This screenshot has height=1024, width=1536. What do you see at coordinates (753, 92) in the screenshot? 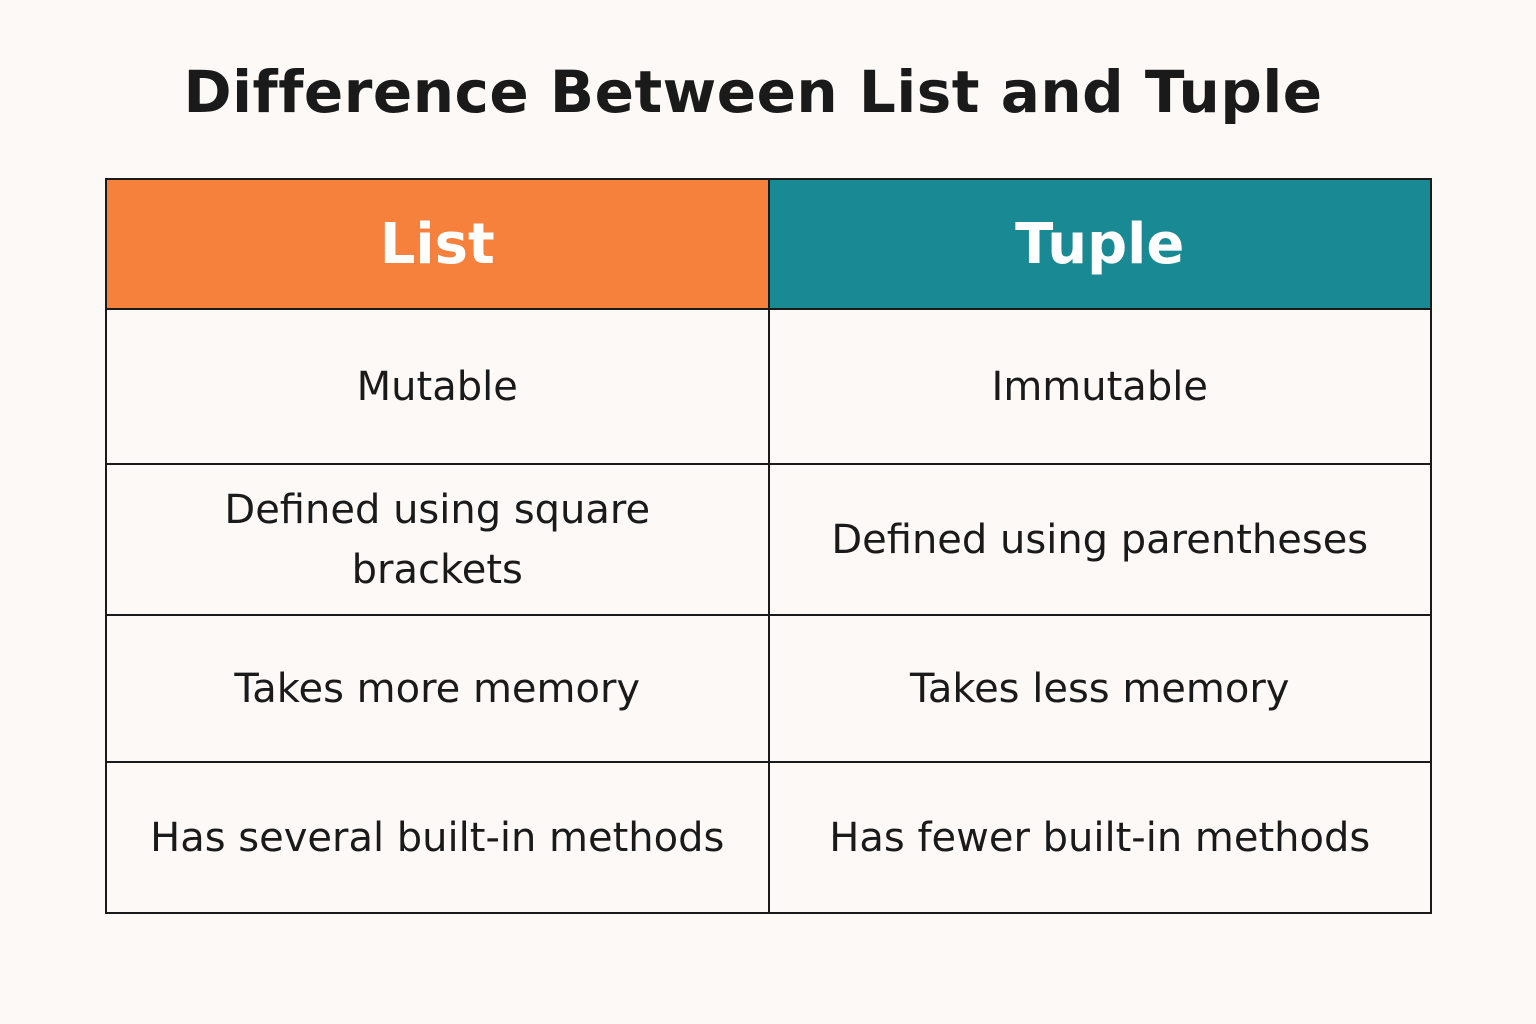
I see `page-title: Difference Between List and Tuple` at bounding box center [753, 92].